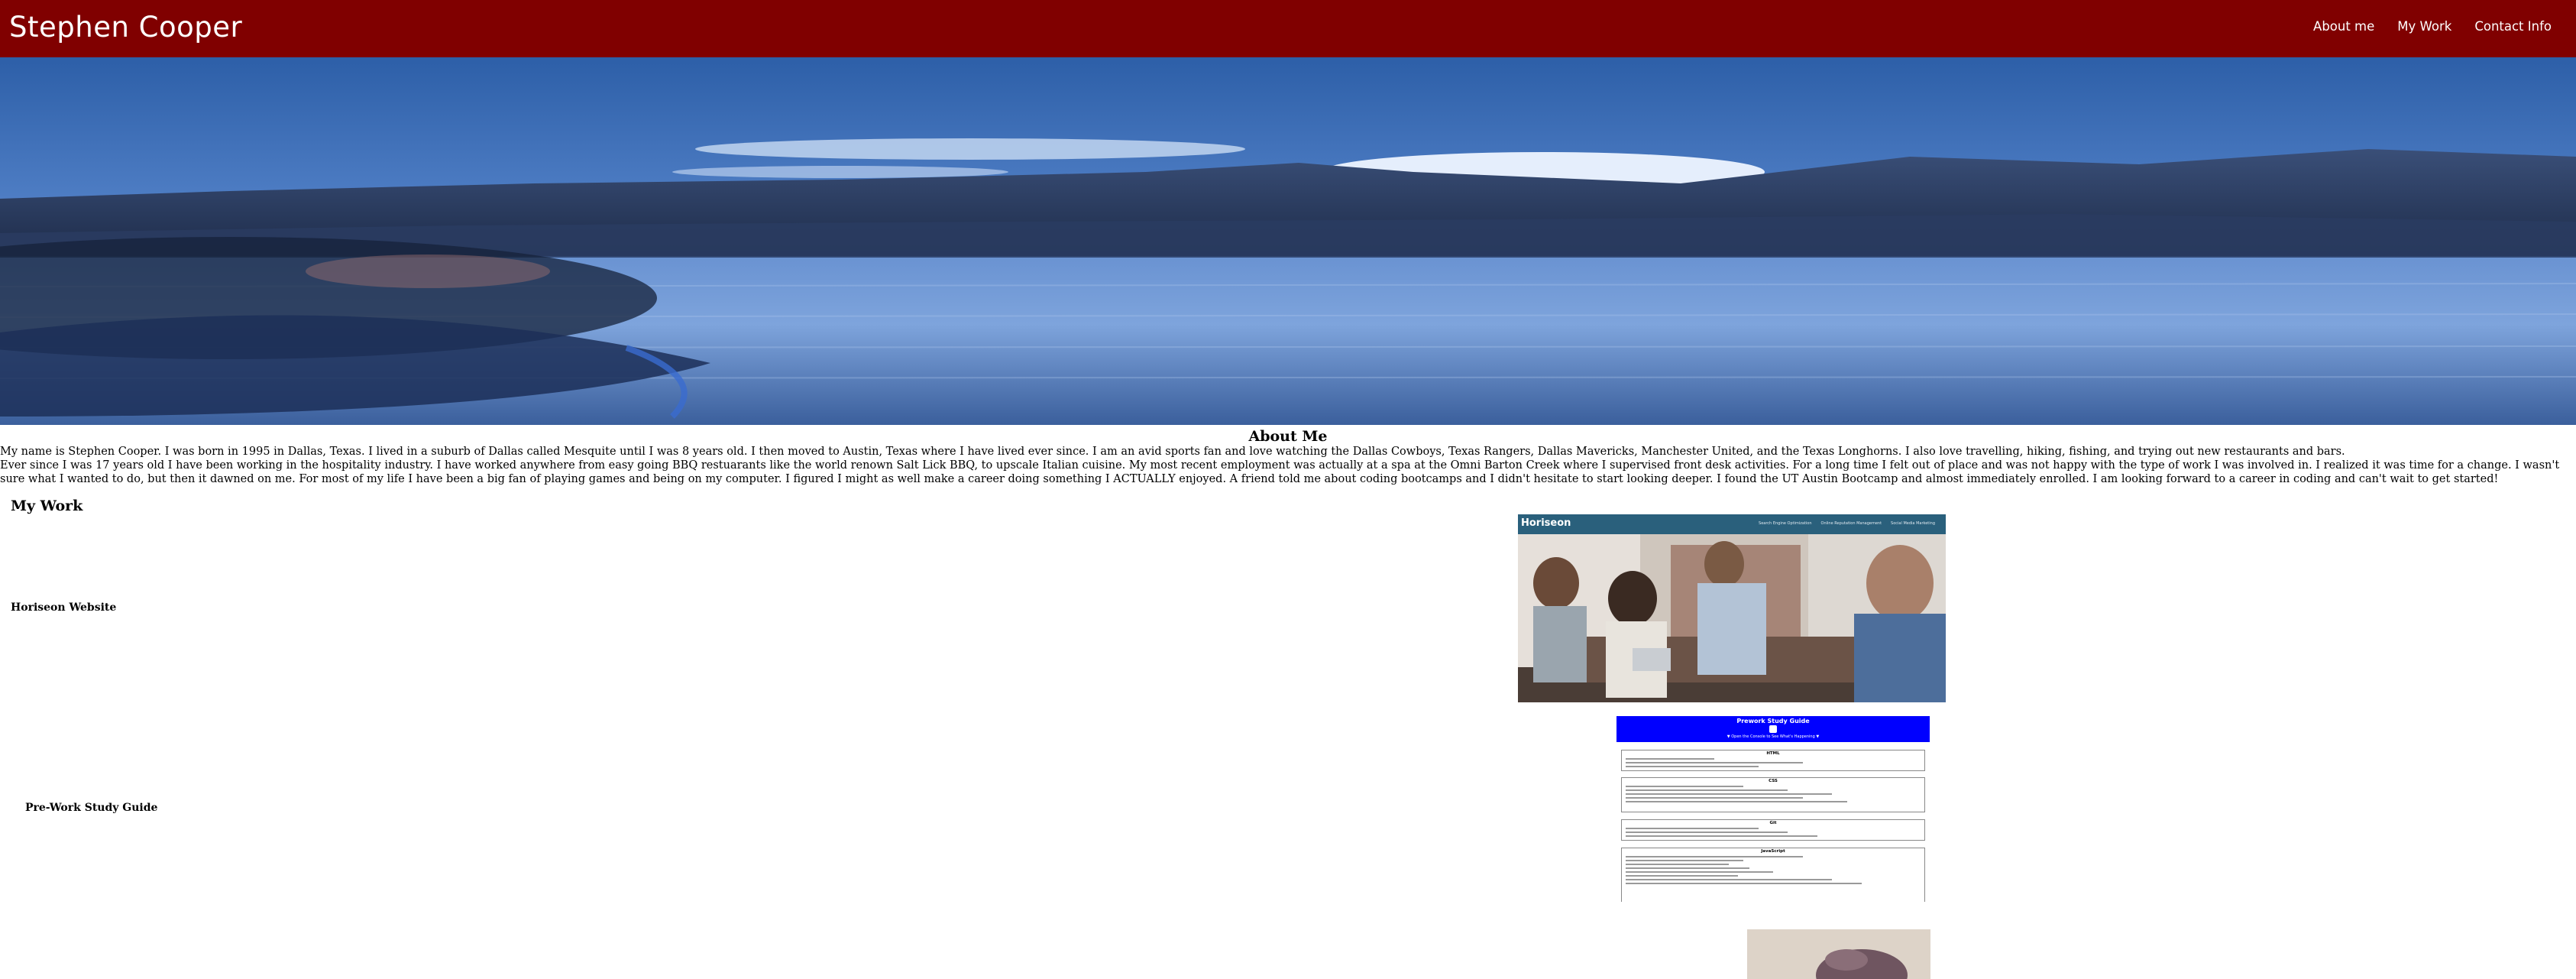 Image resolution: width=2576 pixels, height=979 pixels. I want to click on project-screenshot, so click(1838, 954).